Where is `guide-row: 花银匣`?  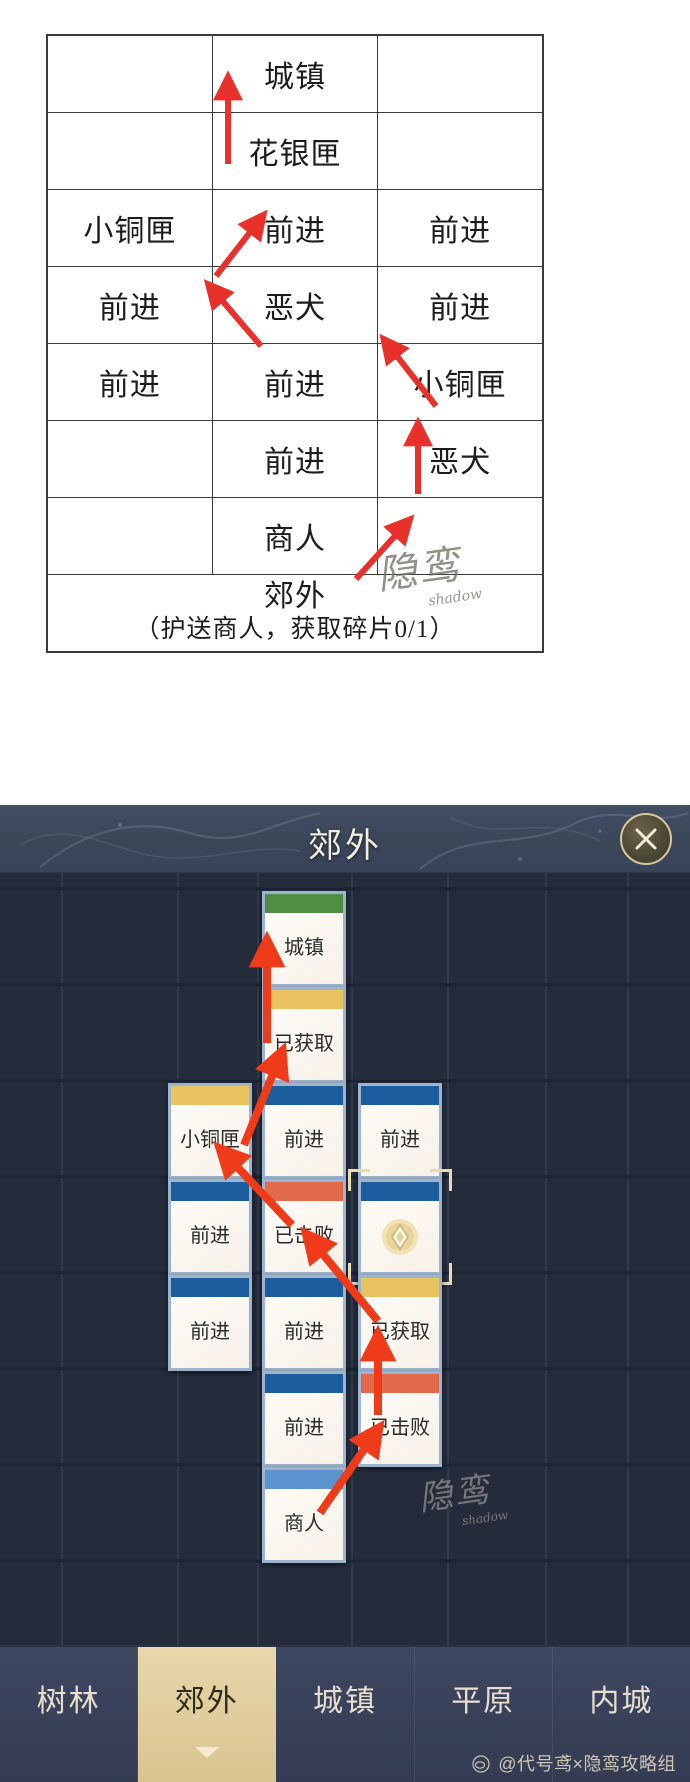 guide-row: 花银匣 is located at coordinates (295, 150).